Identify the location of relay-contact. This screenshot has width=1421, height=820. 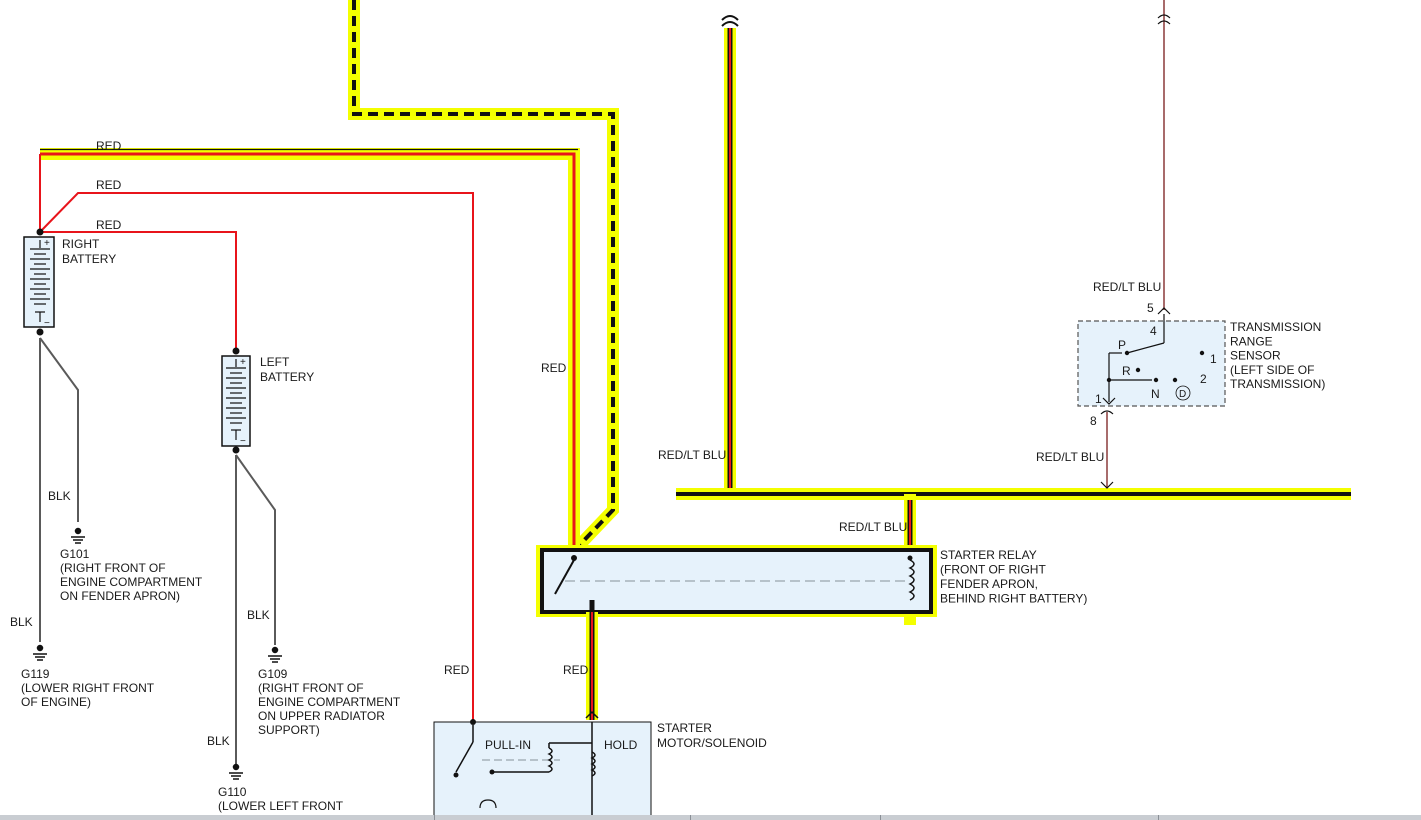
(574, 558).